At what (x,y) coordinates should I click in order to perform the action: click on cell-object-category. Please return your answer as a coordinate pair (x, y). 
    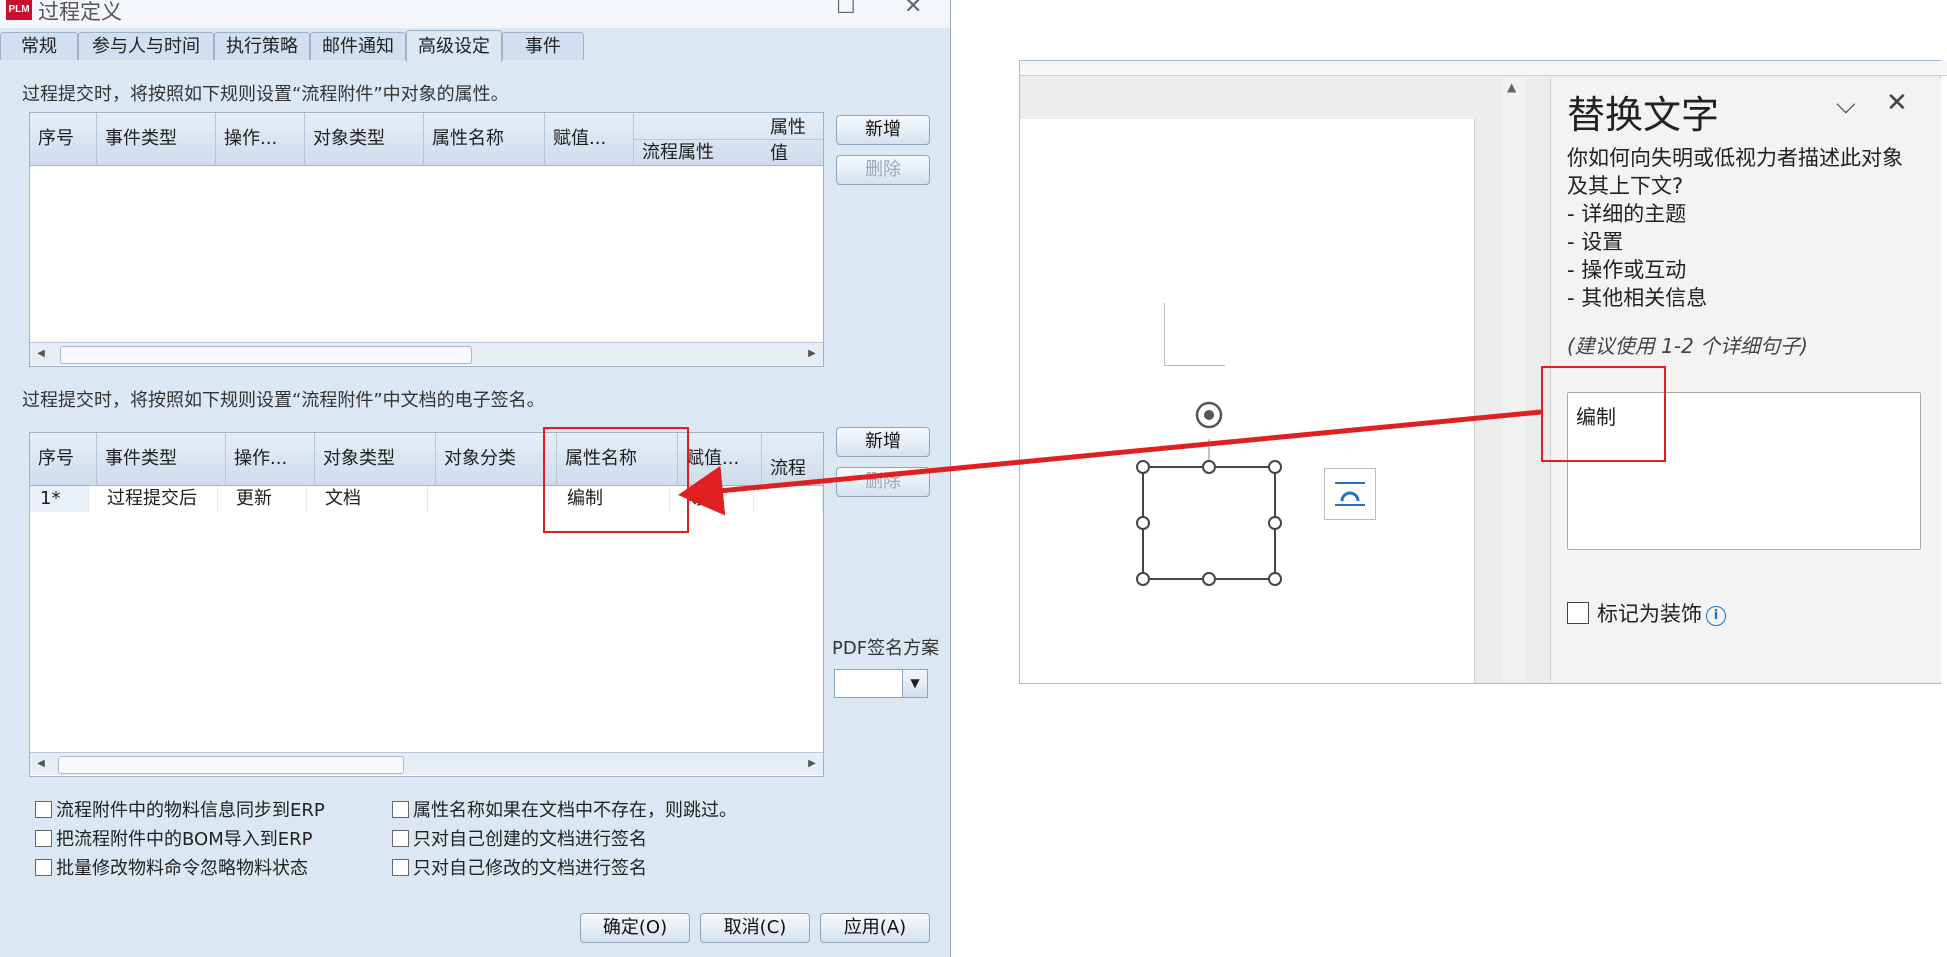
    Looking at the image, I should click on (492, 499).